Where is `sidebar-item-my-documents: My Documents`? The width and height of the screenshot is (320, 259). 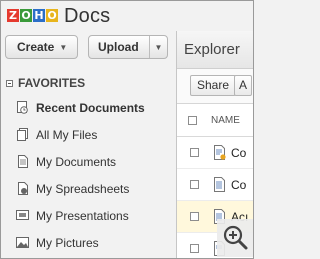
sidebar-item-my-documents: My Documents is located at coordinates (80, 161).